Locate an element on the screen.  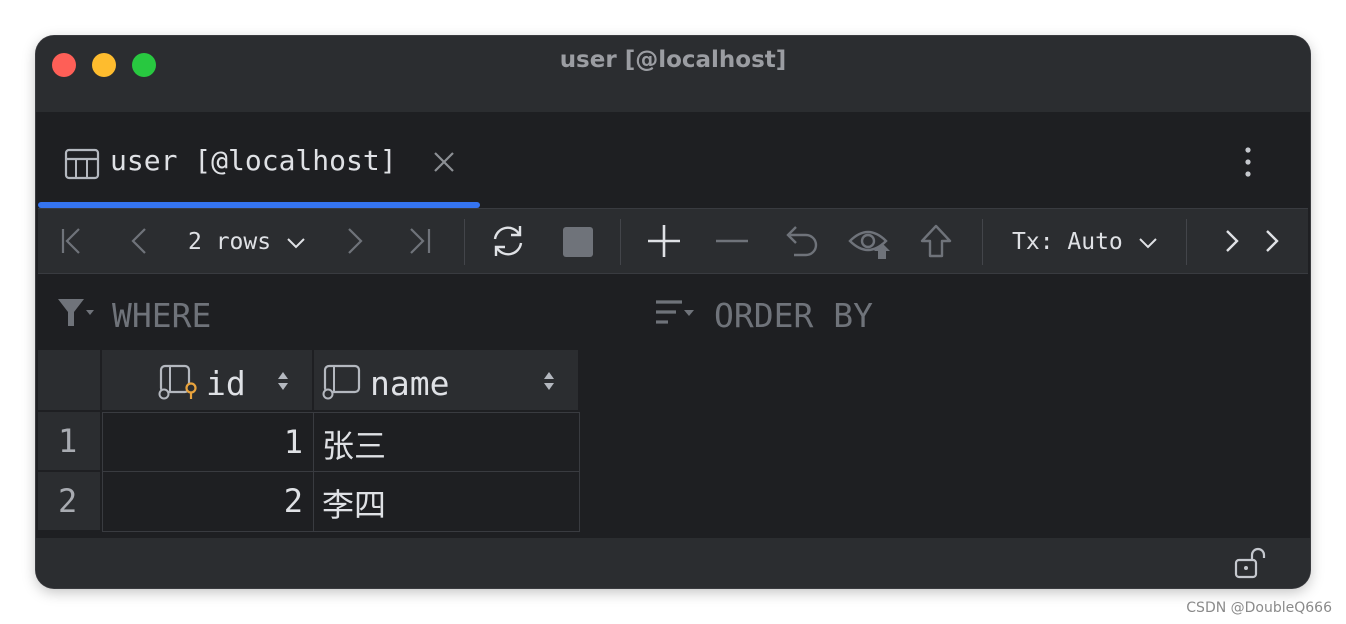
previous-page-icon is located at coordinates (139, 243).